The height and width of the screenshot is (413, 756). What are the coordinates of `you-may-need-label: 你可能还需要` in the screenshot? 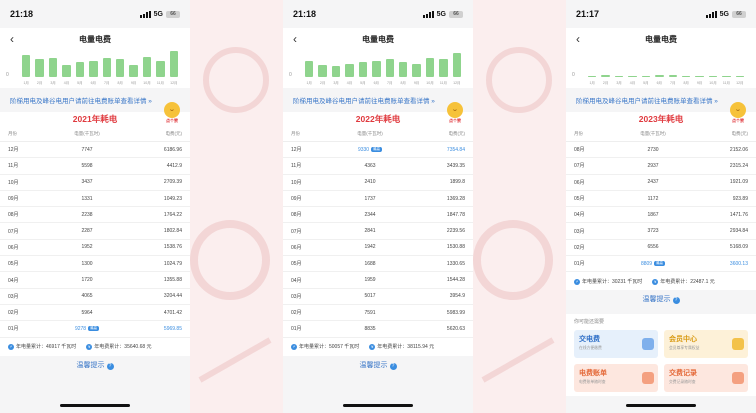 It's located at (589, 322).